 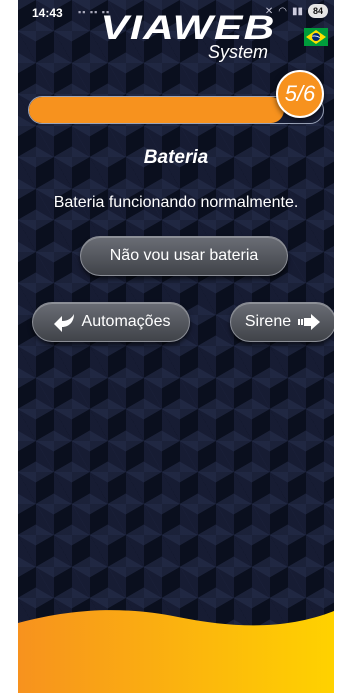 What do you see at coordinates (176, 202) in the screenshot?
I see `status-message: Bateria funcionando normalmente.` at bounding box center [176, 202].